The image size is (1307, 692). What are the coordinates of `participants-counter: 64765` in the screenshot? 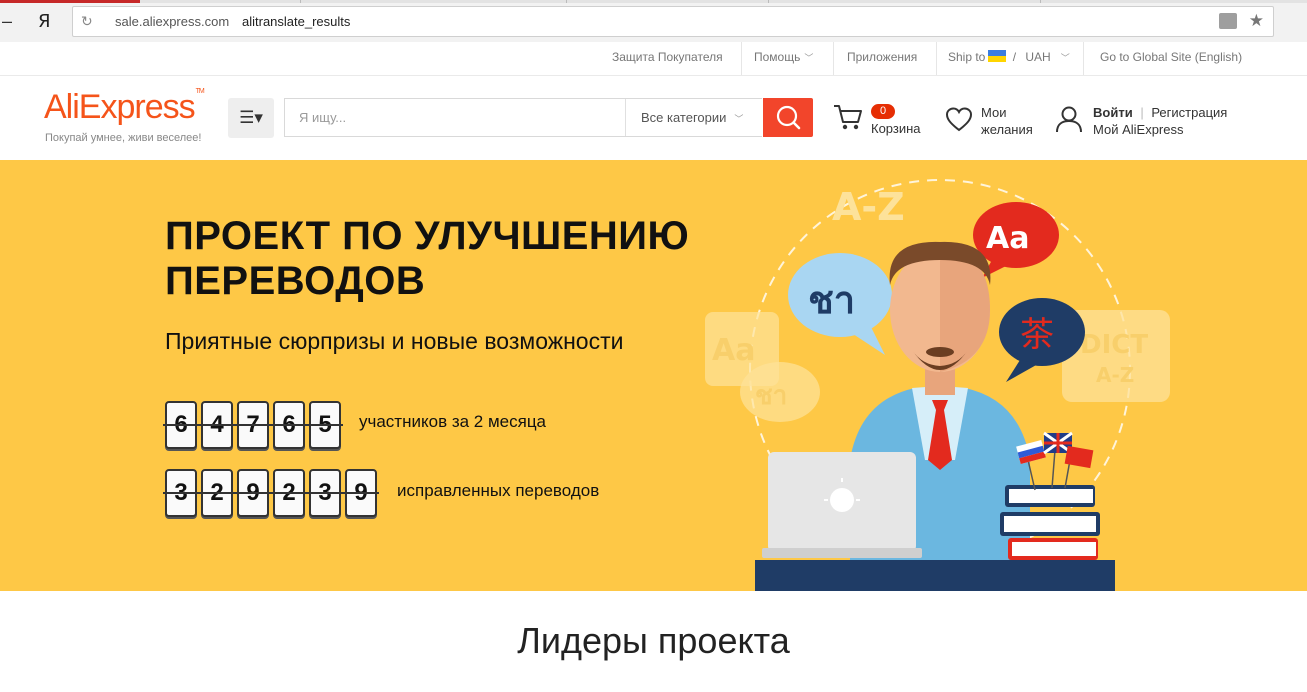 It's located at (253, 425).